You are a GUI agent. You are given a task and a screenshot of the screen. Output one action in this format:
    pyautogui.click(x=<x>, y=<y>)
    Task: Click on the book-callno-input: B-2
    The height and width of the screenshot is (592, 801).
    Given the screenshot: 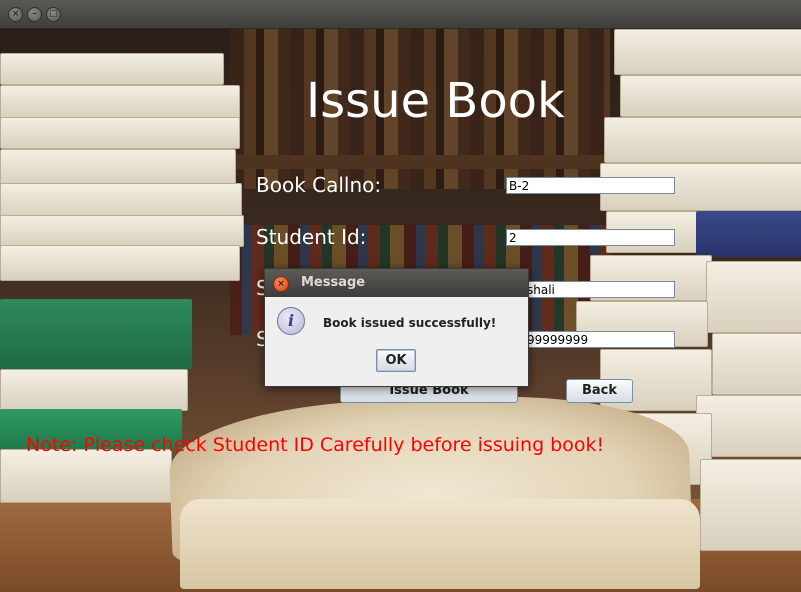 What is the action you would take?
    pyautogui.click(x=590, y=185)
    